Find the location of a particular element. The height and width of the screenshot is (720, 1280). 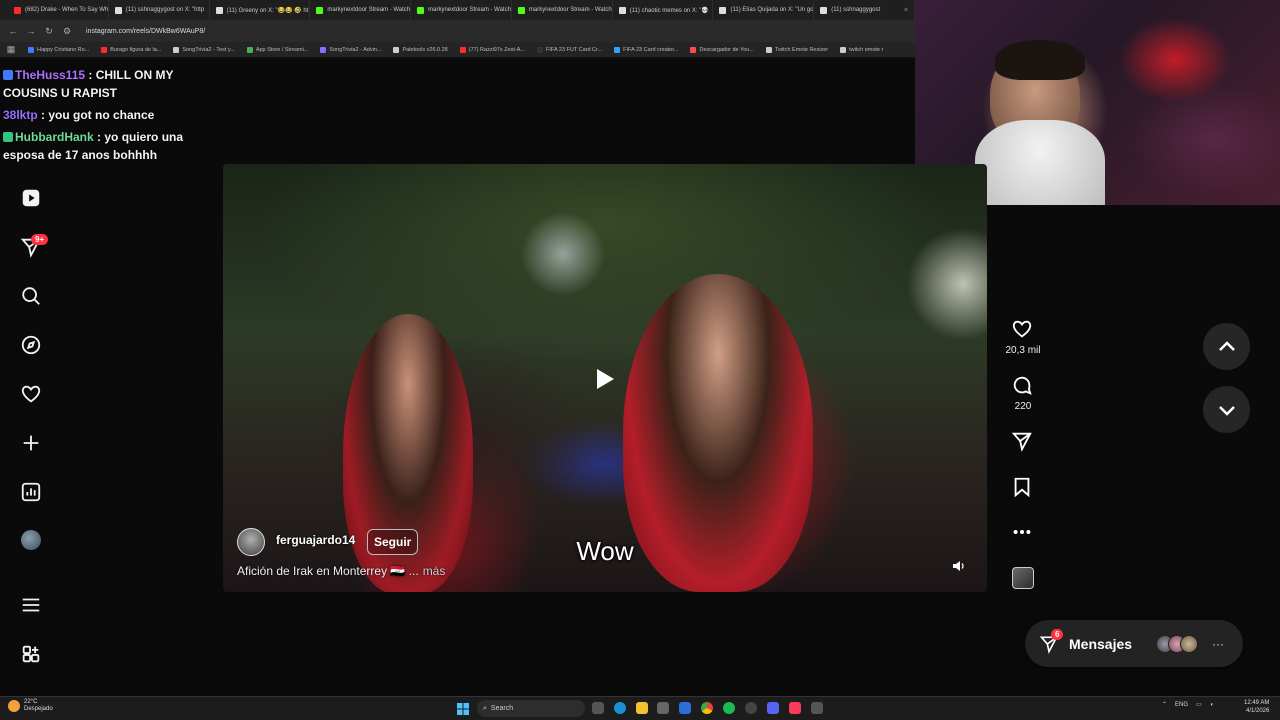

reels-icon is located at coordinates (31, 198).